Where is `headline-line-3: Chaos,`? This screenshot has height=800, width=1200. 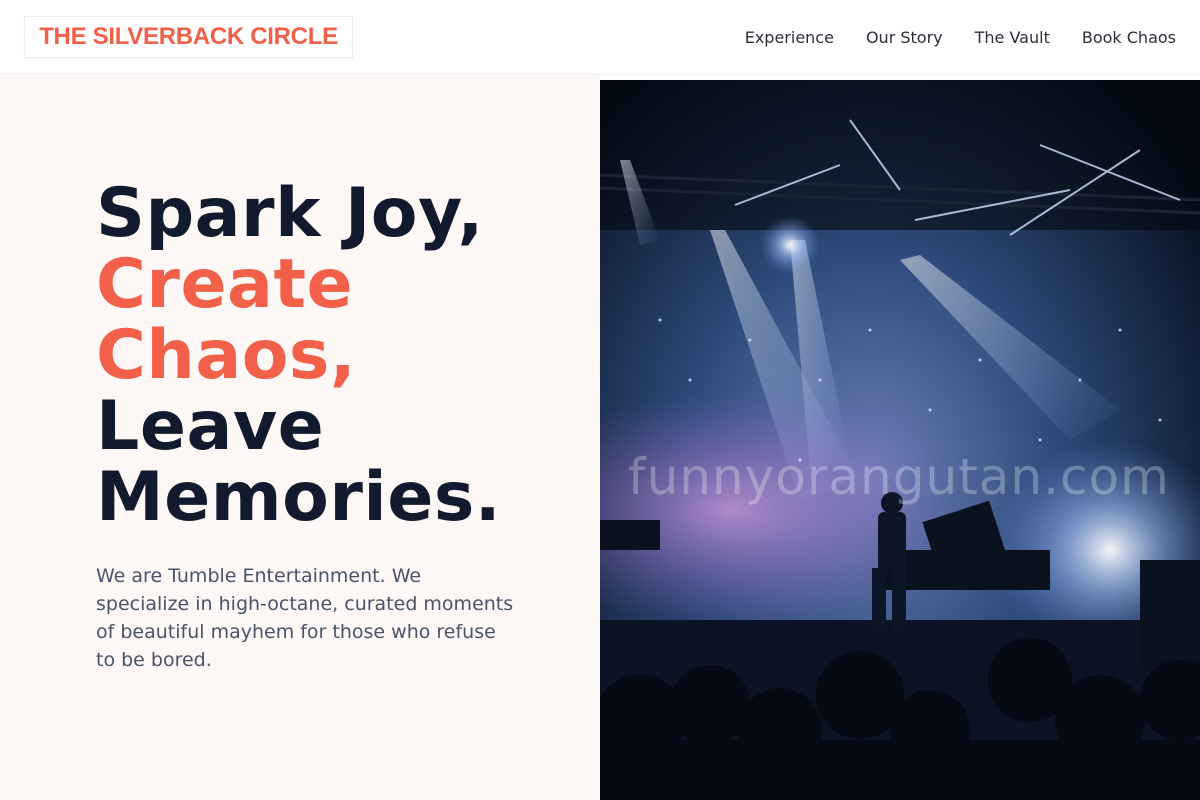
headline-line-3: Chaos, is located at coordinates (226, 355).